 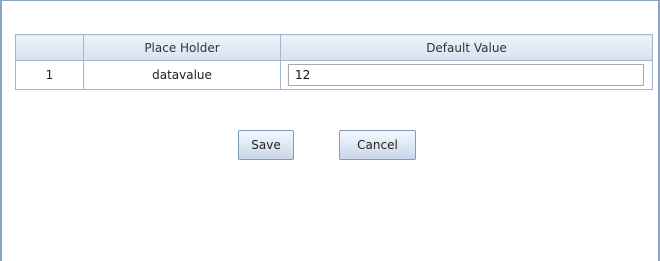 I want to click on column-header-index, so click(x=49, y=47).